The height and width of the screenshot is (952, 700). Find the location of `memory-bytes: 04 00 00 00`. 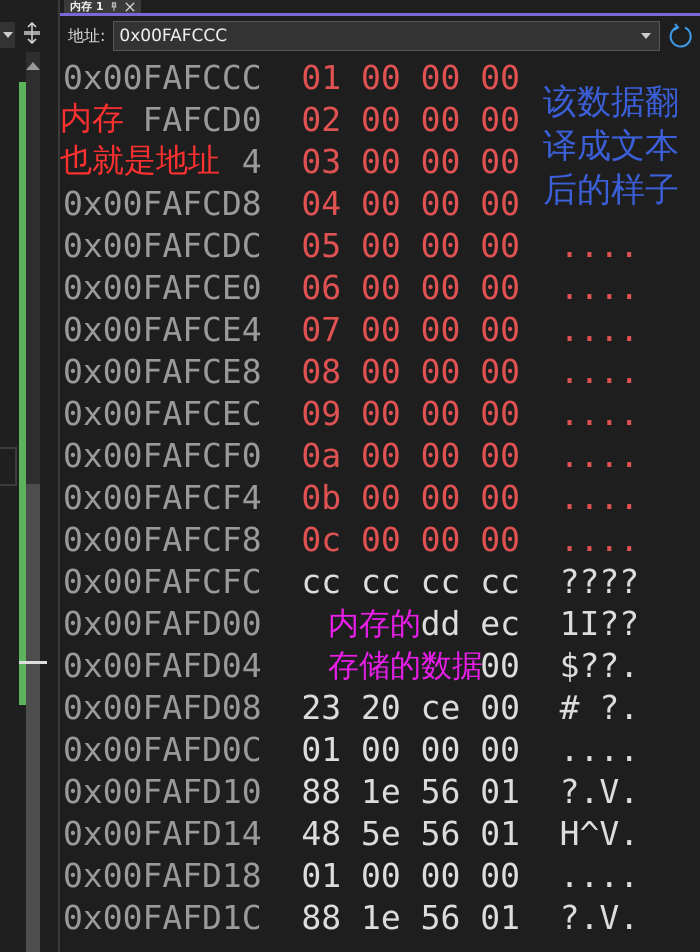

memory-bytes: 04 00 00 00 is located at coordinates (410, 203).